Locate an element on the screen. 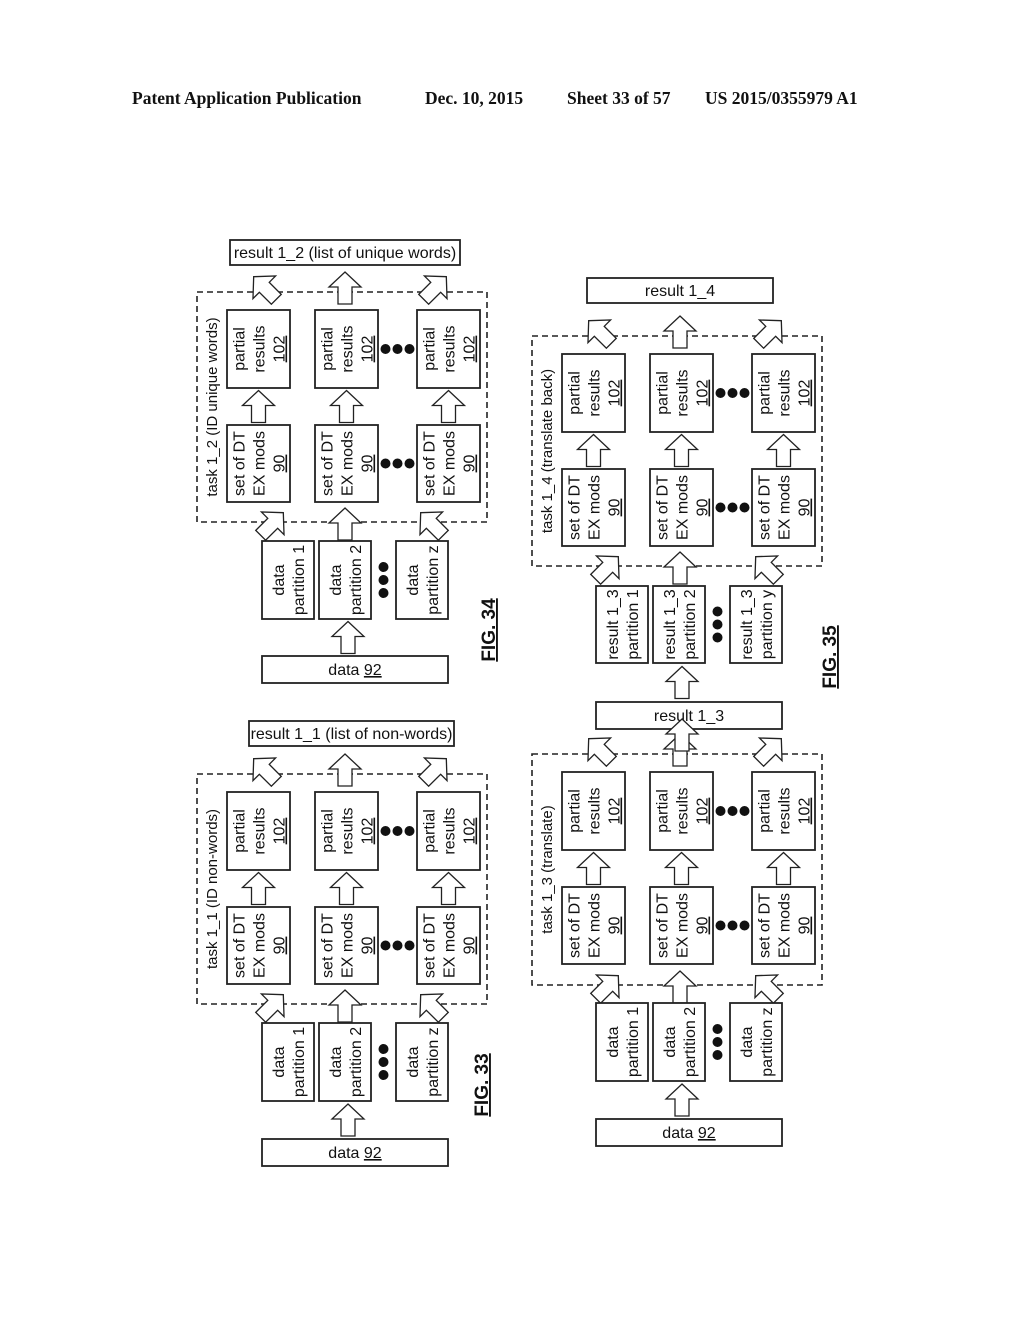 The width and height of the screenshot is (1024, 1320). partition-box: data partition z is located at coordinates (756, 1042).